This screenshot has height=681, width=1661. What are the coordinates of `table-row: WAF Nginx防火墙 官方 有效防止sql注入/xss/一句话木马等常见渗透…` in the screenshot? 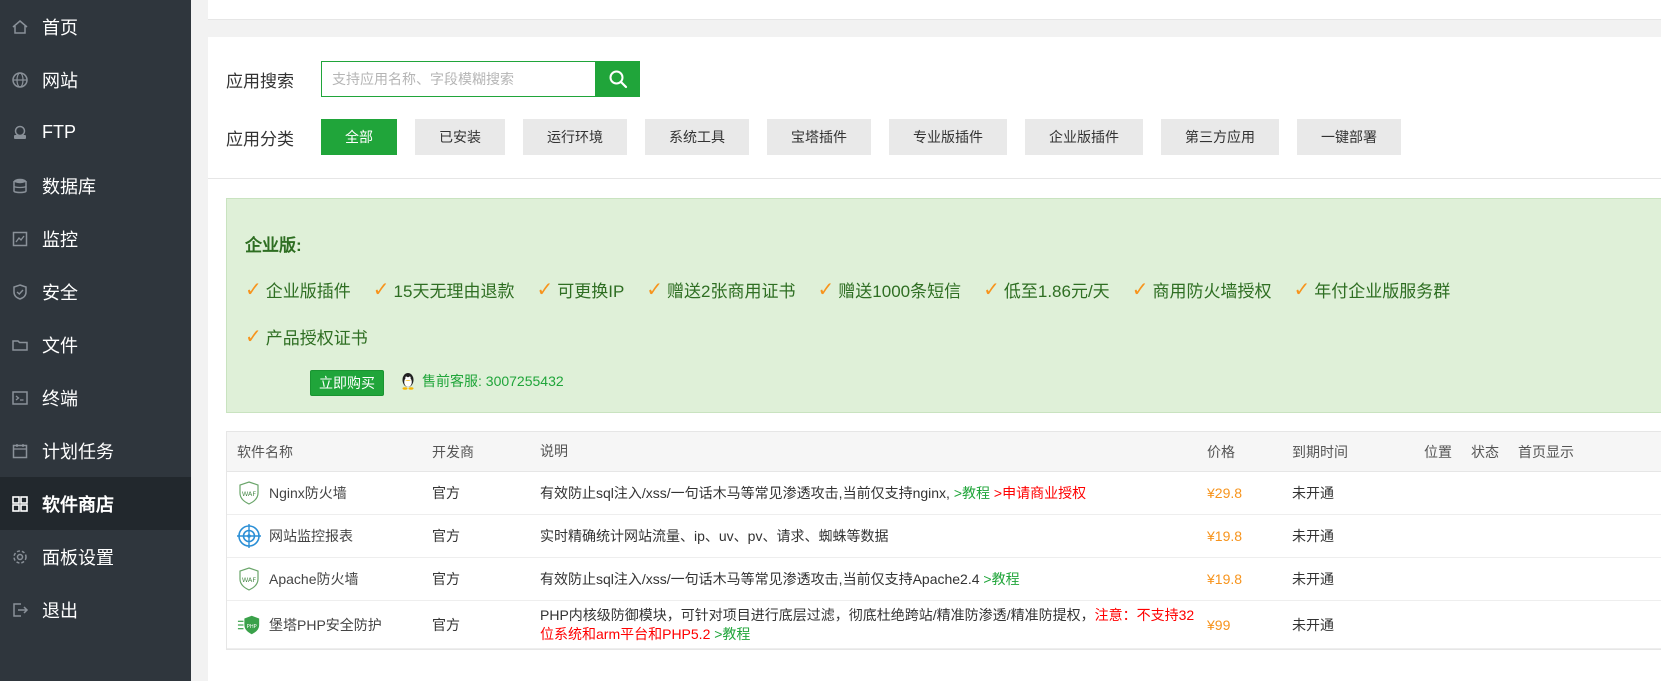 It's located at (944, 493).